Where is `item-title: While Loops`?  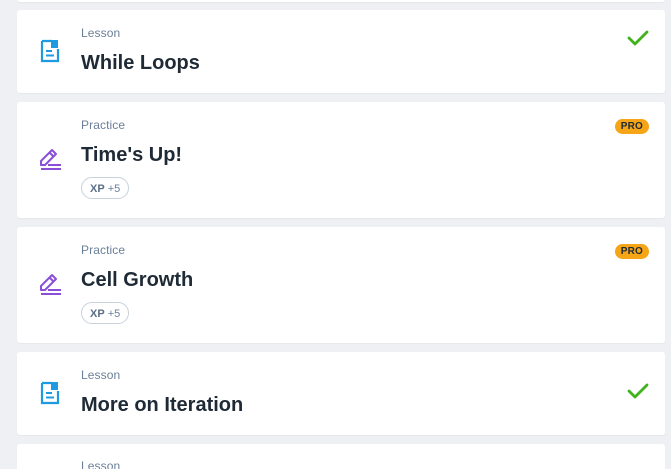 item-title: While Loops is located at coordinates (140, 63).